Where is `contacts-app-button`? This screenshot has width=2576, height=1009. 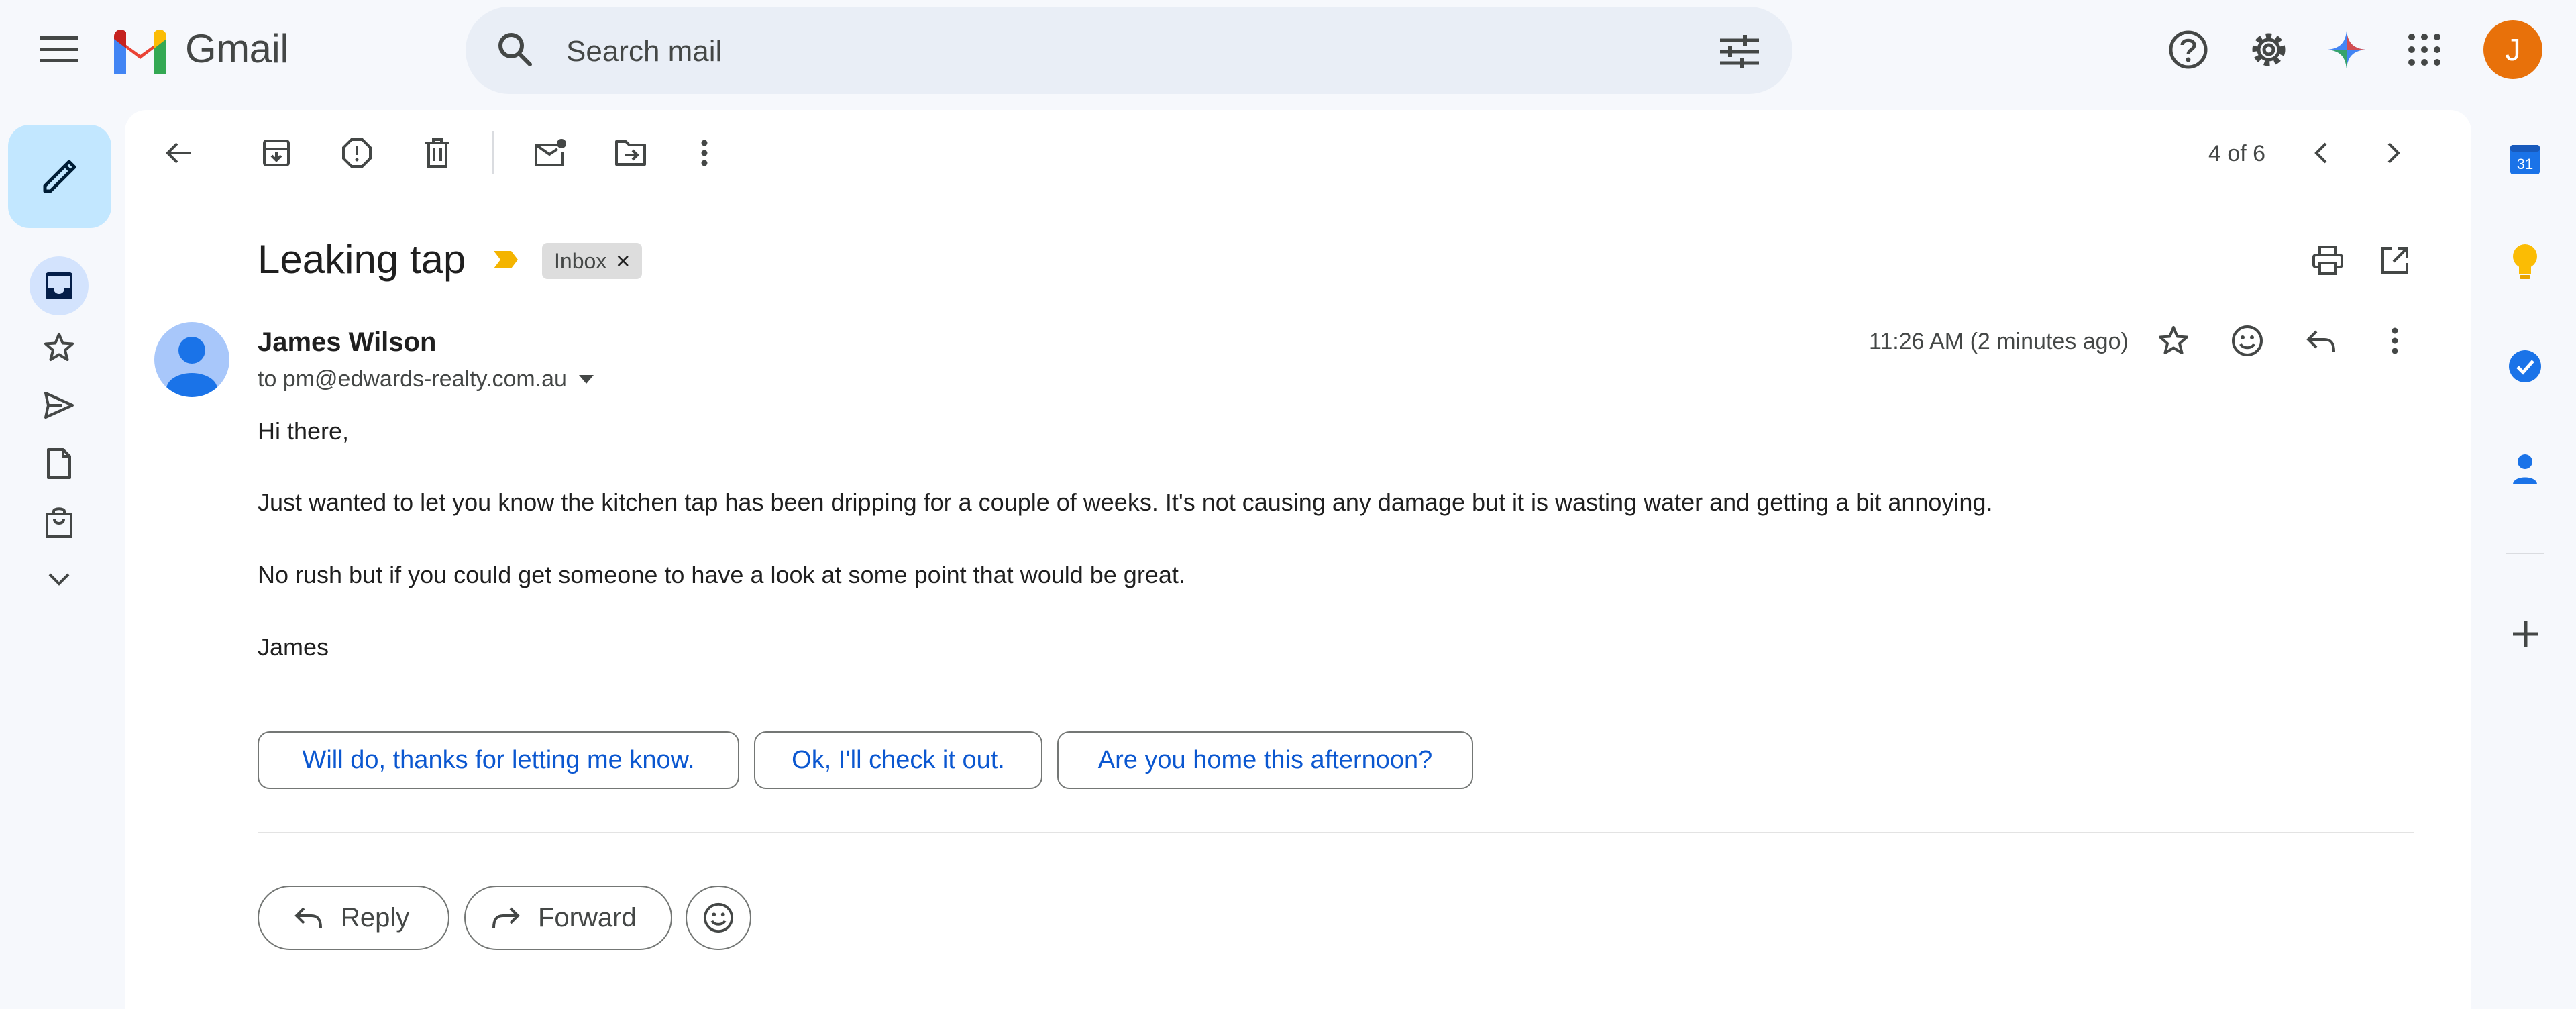 contacts-app-button is located at coordinates (2525, 469).